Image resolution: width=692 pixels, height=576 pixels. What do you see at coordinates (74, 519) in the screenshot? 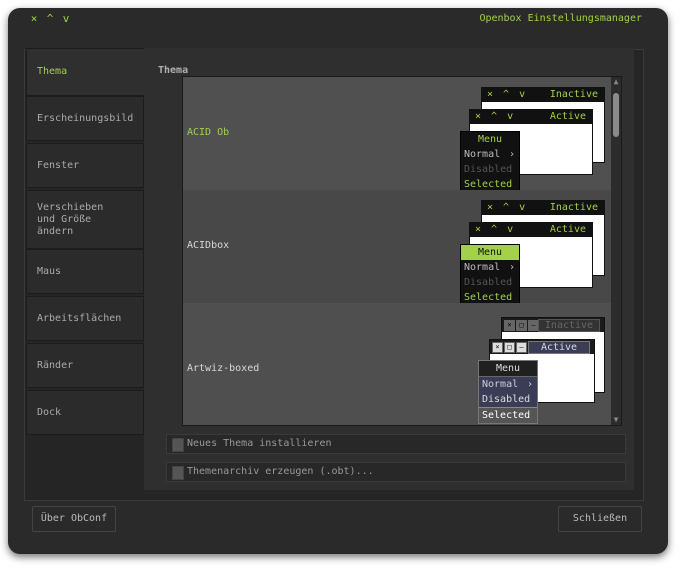
I see `about-button: Über ObConf` at bounding box center [74, 519].